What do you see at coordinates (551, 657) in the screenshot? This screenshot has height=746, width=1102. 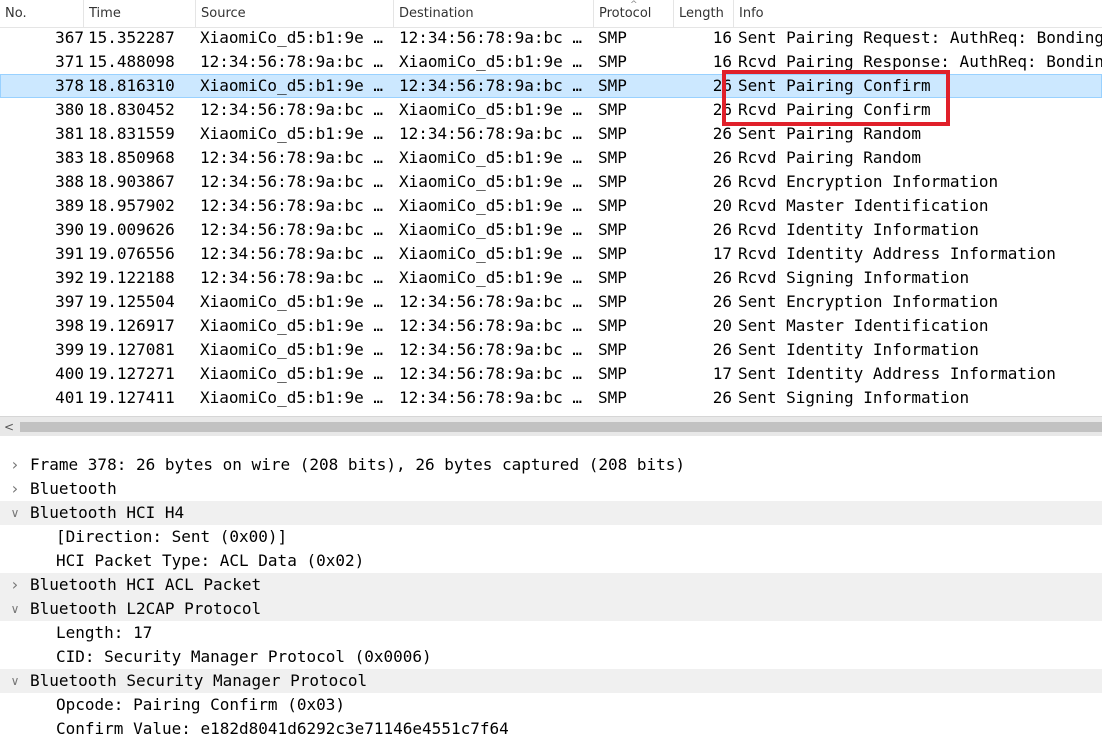 I see `tree-field: CID: Security Manager Protocol (0x0006)` at bounding box center [551, 657].